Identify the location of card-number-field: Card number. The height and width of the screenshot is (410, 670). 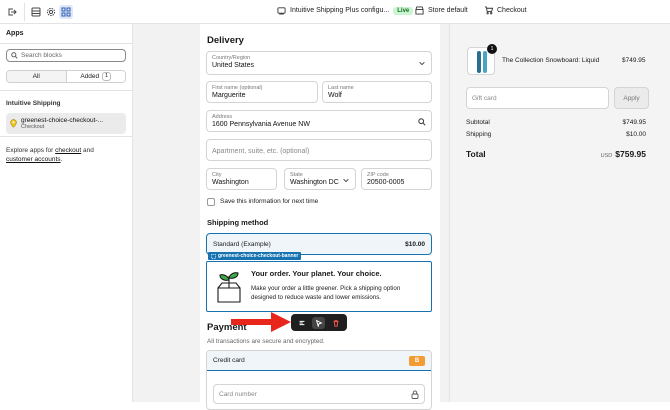
(319, 394).